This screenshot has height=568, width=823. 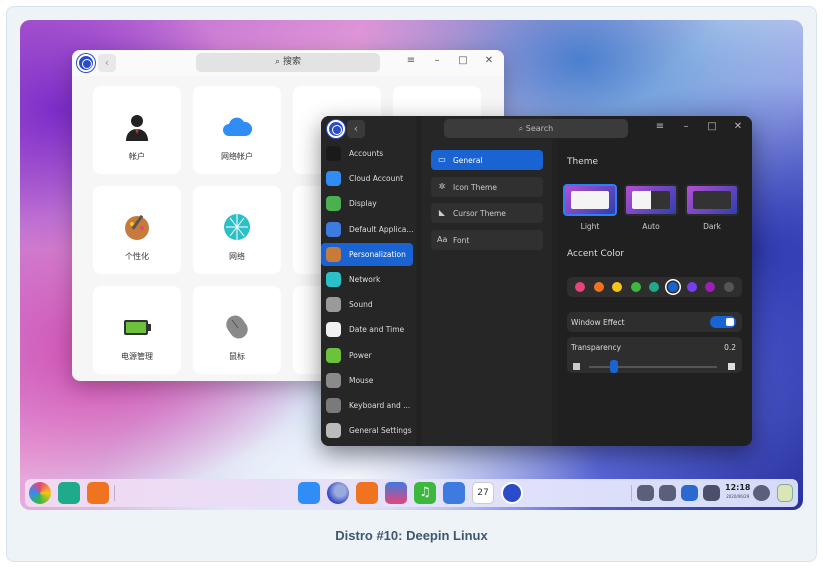 I want to click on multitasking-view-icon, so click(x=69, y=493).